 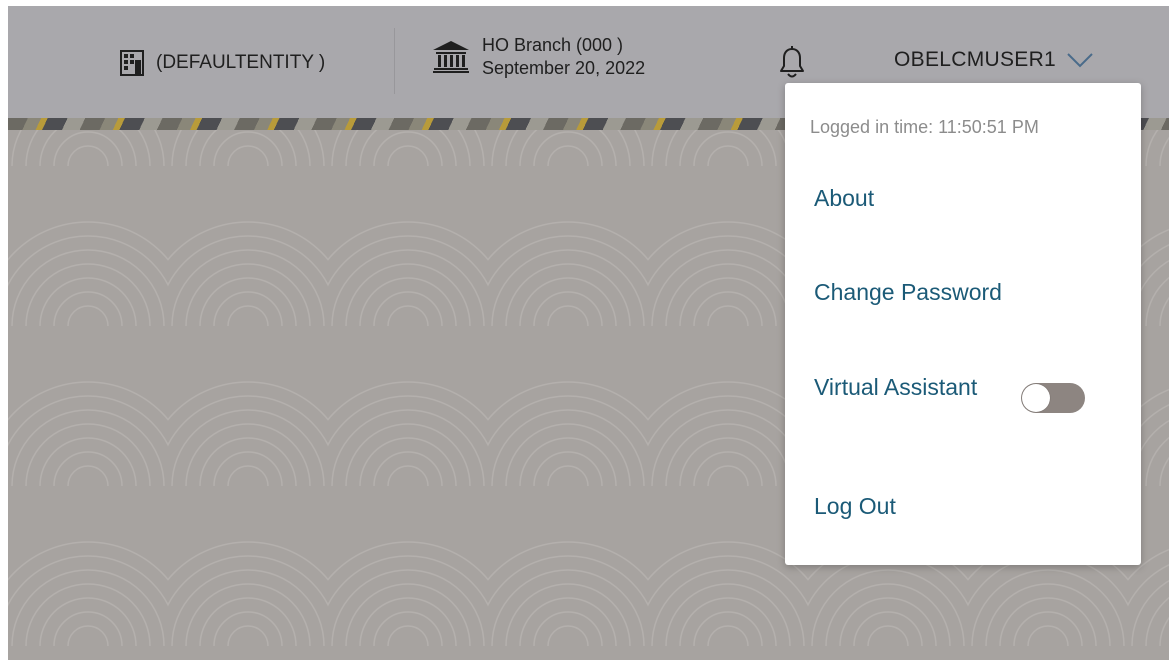 I want to click on header-divider, so click(x=394, y=61).